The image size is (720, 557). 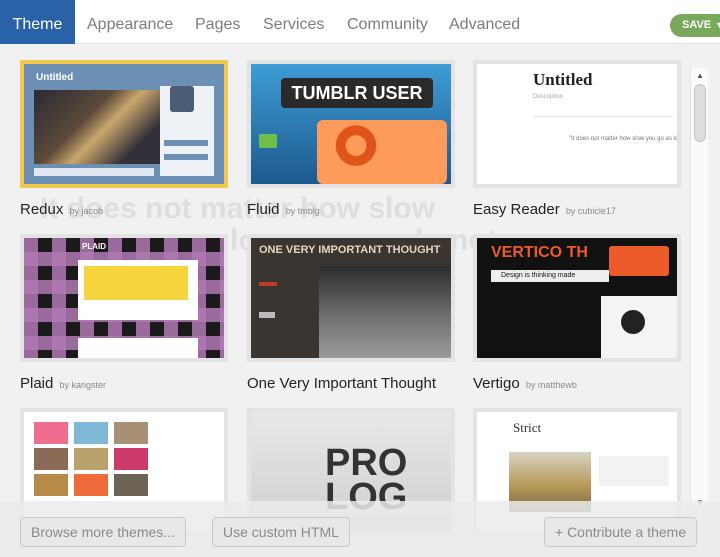 I want to click on theme-author: by cubicle17, so click(x=590, y=211).